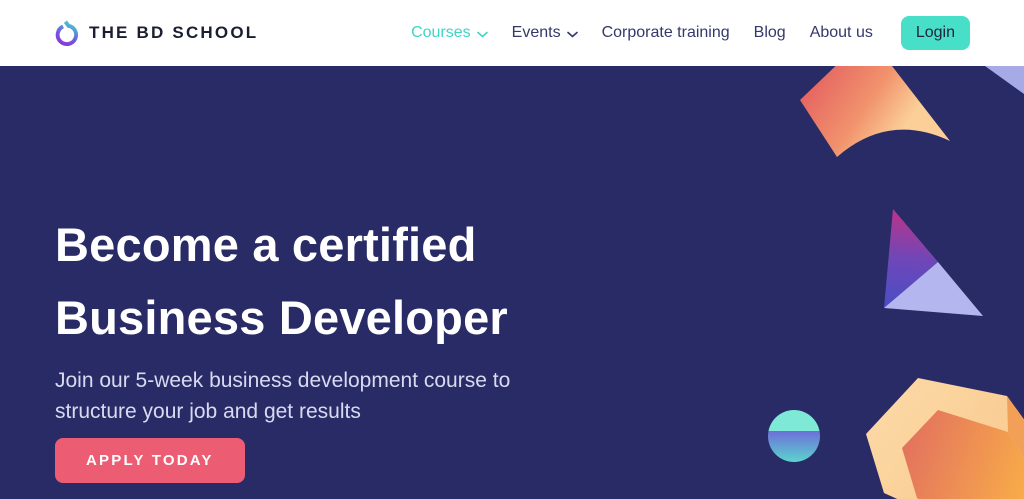  Describe the element at coordinates (935, 33) in the screenshot. I see `login-button: Login` at that location.